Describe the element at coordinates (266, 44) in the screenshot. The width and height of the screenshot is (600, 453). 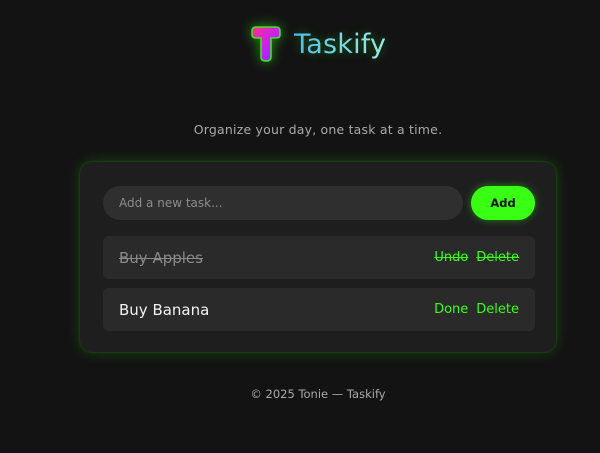
I see `t-logo-icon` at that location.